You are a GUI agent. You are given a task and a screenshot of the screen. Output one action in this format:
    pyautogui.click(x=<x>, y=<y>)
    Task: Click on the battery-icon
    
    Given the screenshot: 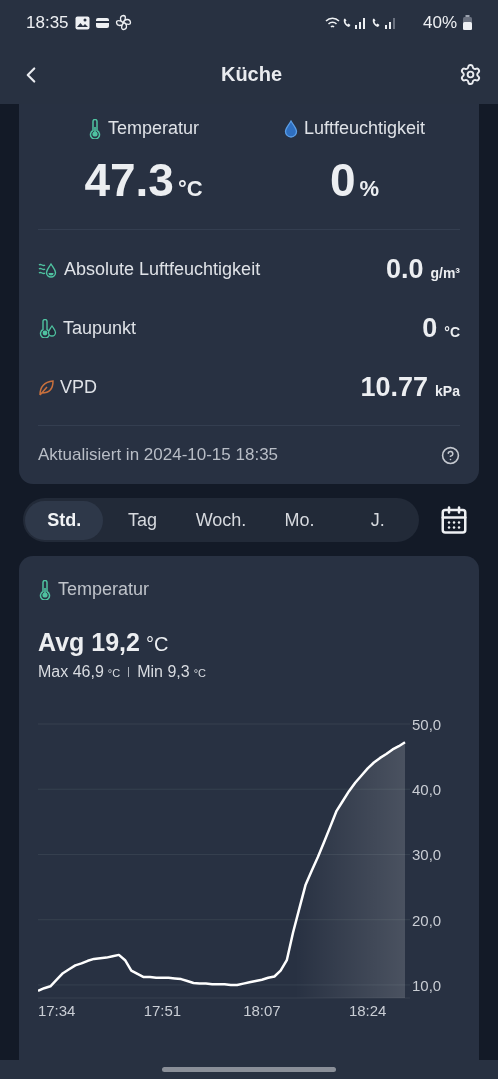 What is the action you would take?
    pyautogui.click(x=467, y=22)
    